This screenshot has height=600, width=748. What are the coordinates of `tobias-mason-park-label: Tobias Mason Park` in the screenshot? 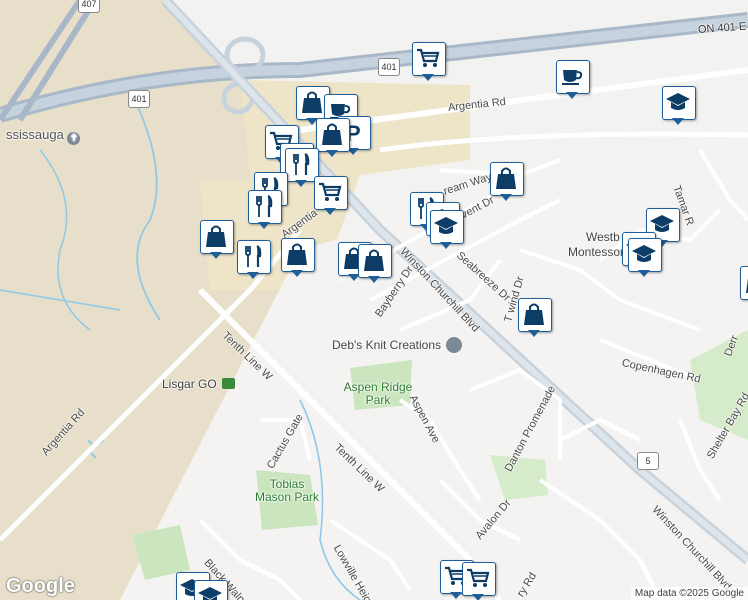 It's located at (287, 491).